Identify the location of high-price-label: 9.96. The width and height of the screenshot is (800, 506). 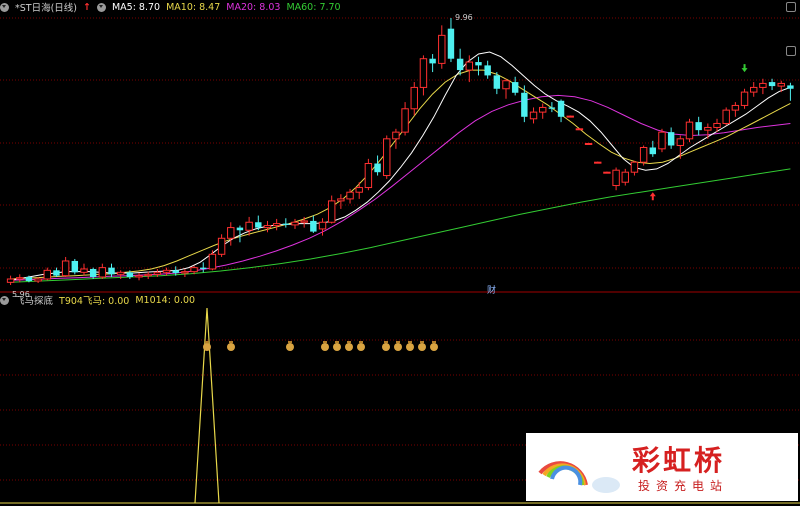
(464, 17).